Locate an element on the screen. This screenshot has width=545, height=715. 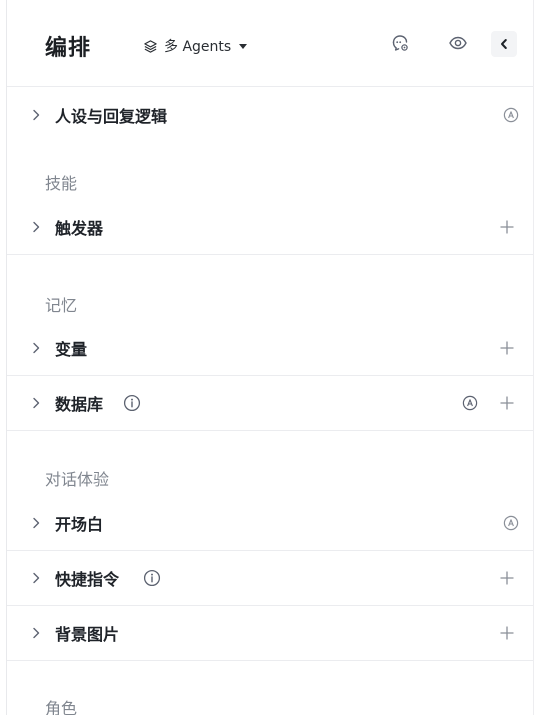
opening-row: 开场白 is located at coordinates (270, 523).